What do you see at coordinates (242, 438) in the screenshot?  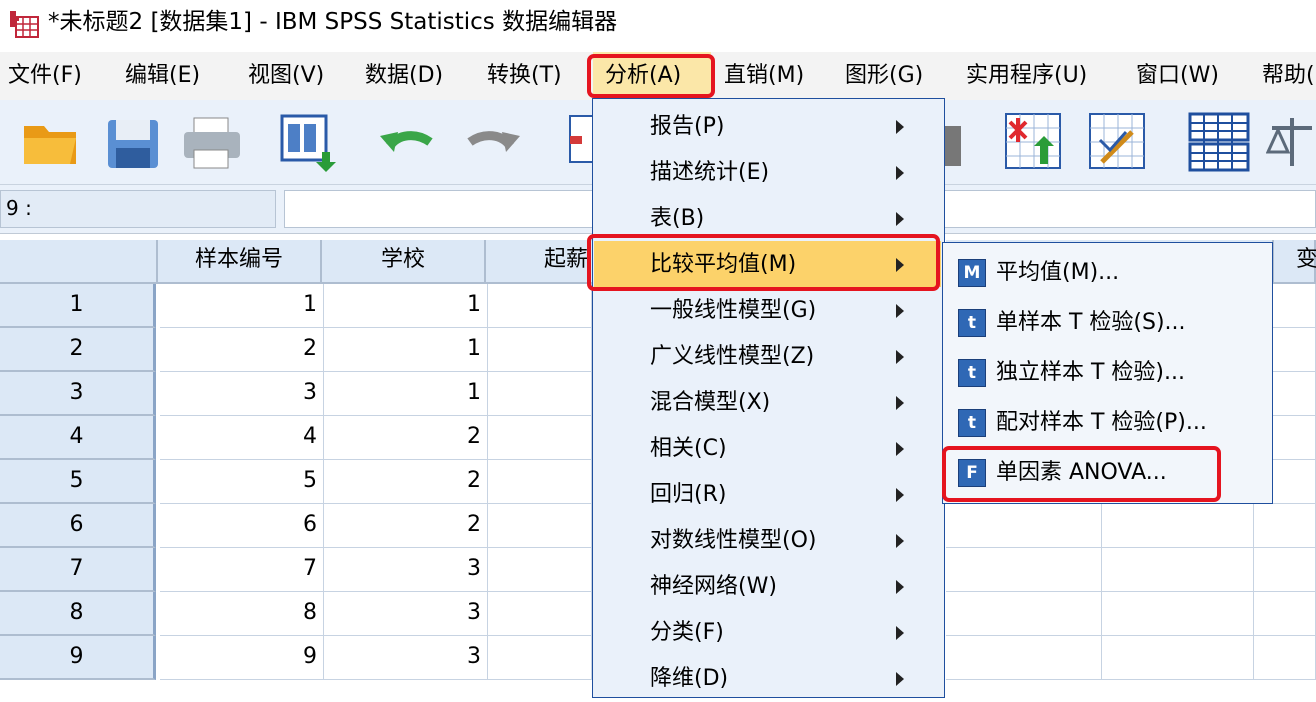 I see `table-cell-sample-id: 4` at bounding box center [242, 438].